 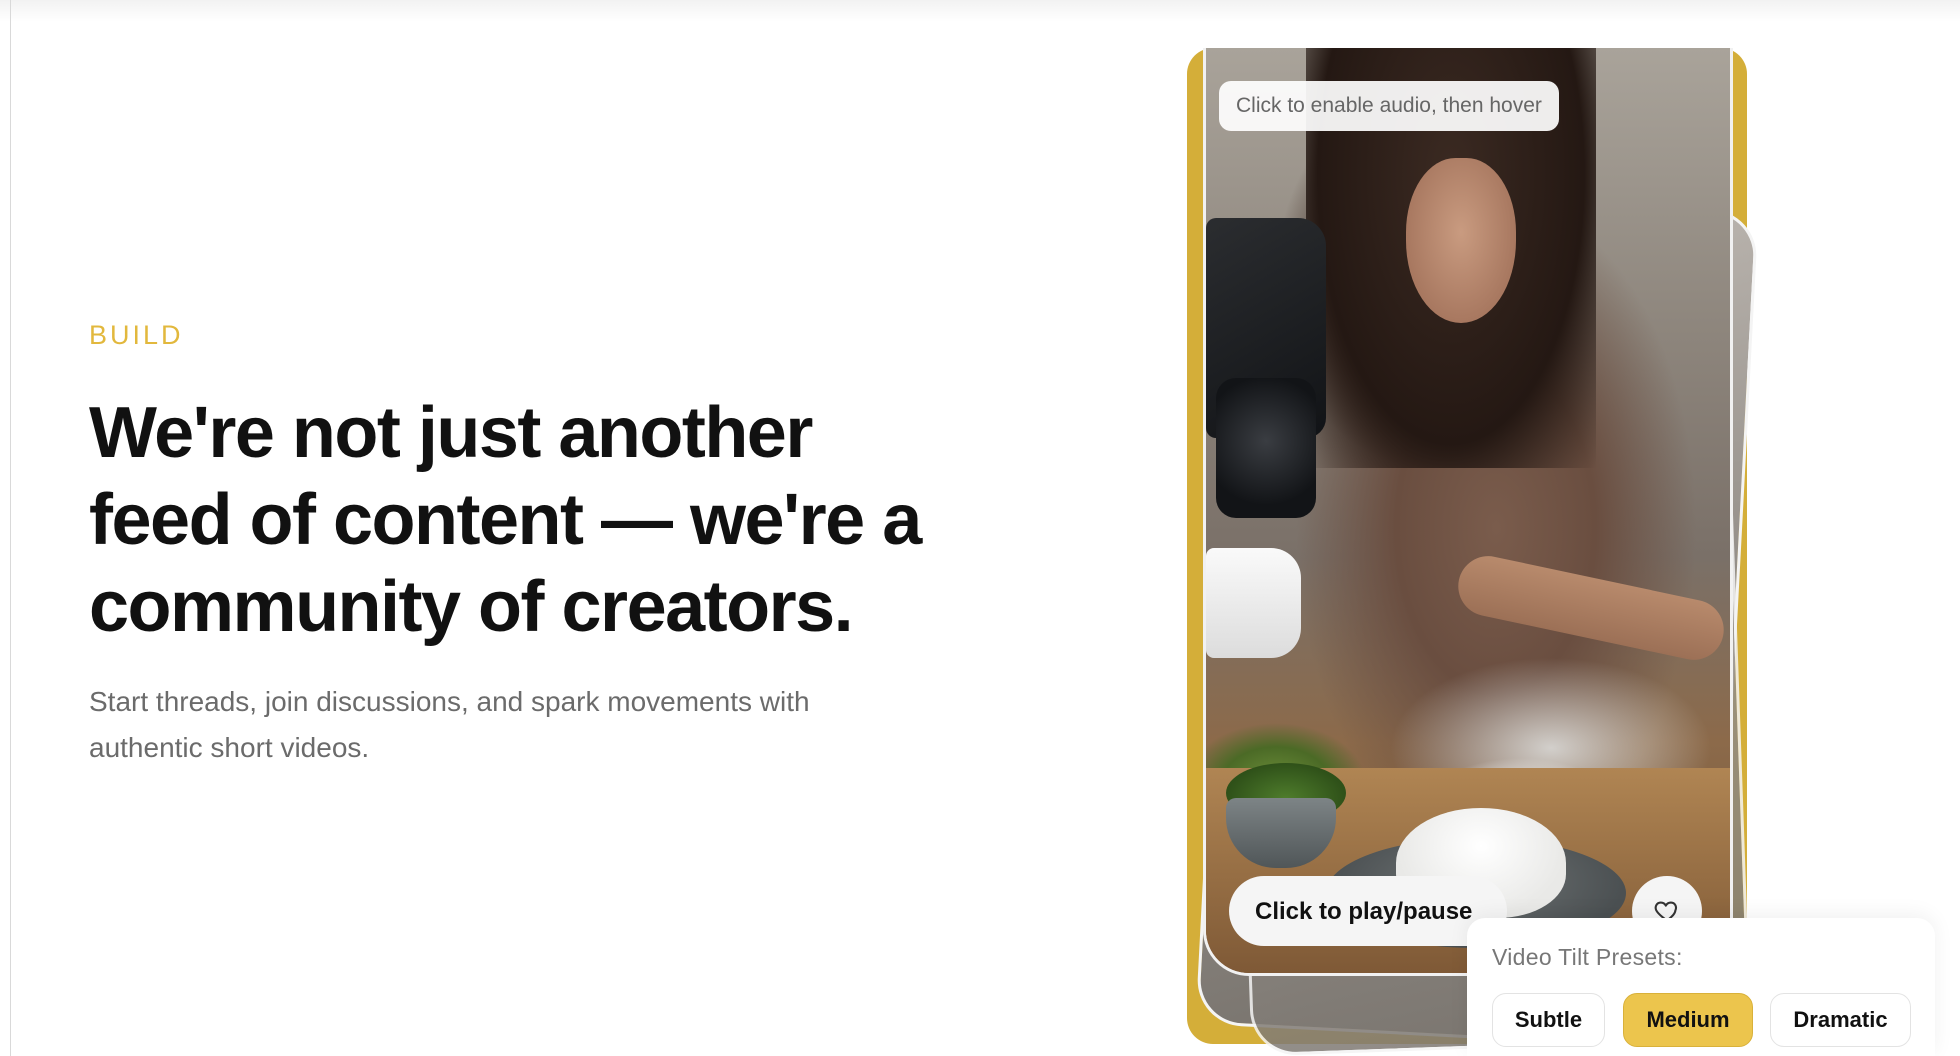 I want to click on video-scene-face, so click(x=1461, y=240).